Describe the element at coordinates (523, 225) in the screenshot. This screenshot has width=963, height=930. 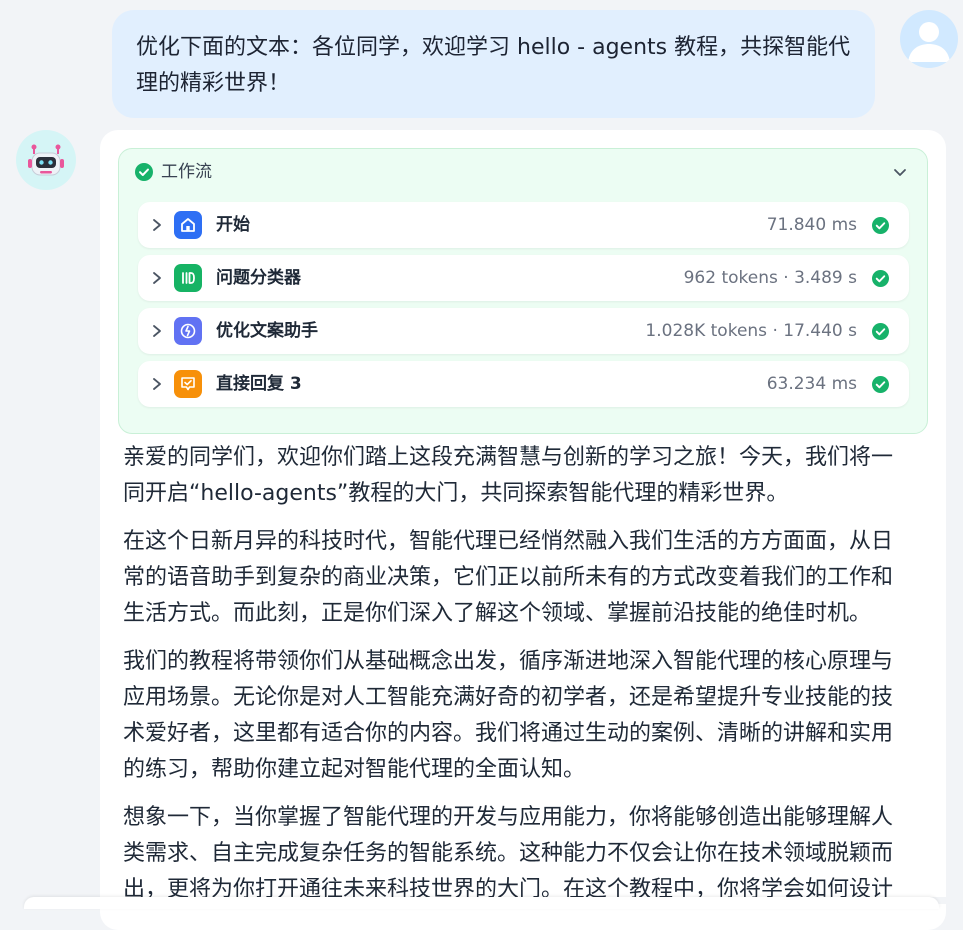
I see `workflow-node-start: 开始 71.840 ms` at that location.